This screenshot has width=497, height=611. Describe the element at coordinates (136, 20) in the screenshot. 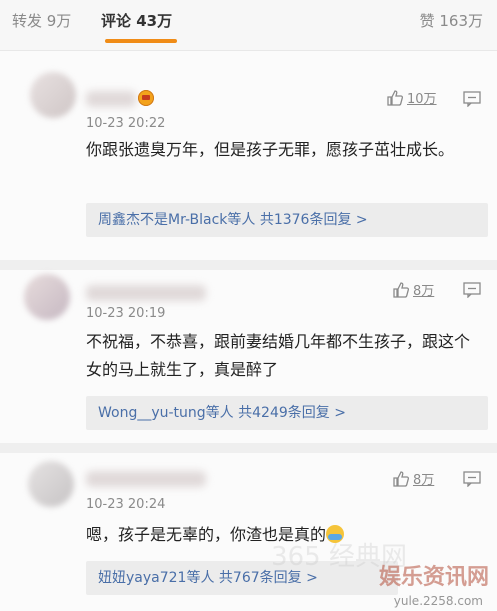

I see `tab-comments: 评论 43万` at that location.